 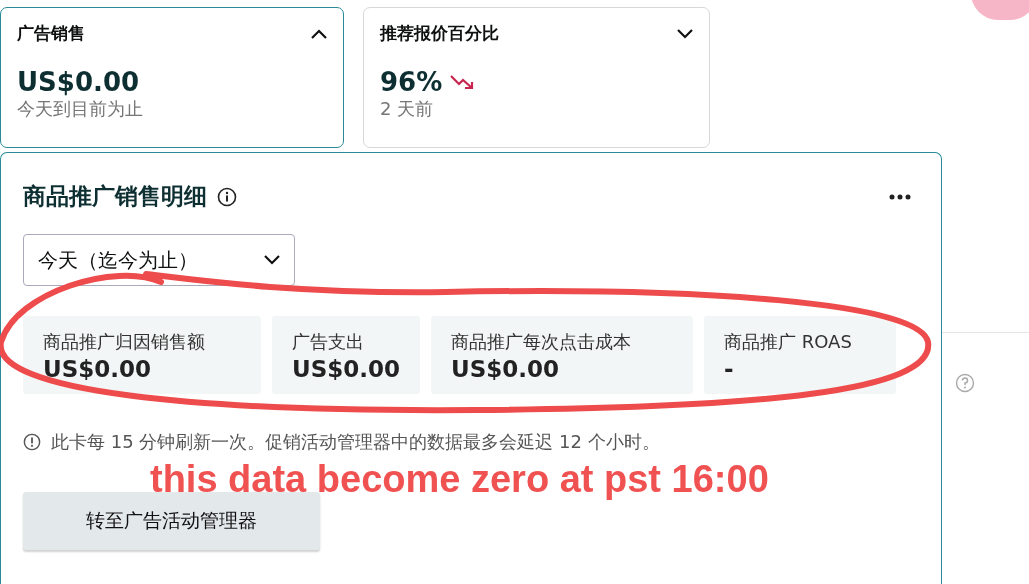 What do you see at coordinates (729, 369) in the screenshot?
I see `metric-value: -` at bounding box center [729, 369].